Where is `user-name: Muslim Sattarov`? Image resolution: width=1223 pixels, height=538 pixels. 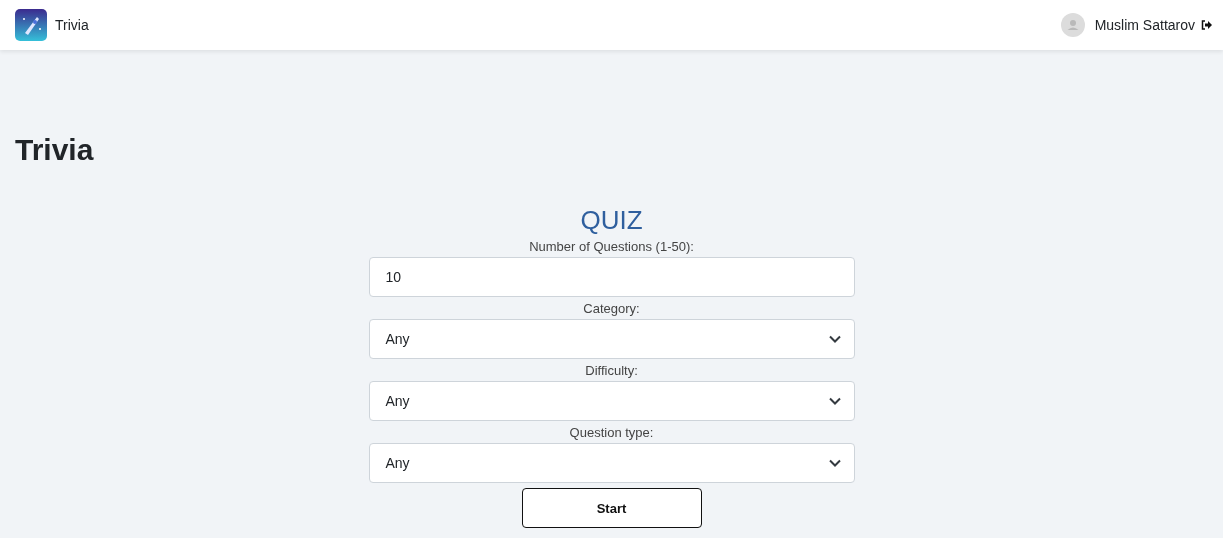
user-name: Muslim Sattarov is located at coordinates (1144, 25).